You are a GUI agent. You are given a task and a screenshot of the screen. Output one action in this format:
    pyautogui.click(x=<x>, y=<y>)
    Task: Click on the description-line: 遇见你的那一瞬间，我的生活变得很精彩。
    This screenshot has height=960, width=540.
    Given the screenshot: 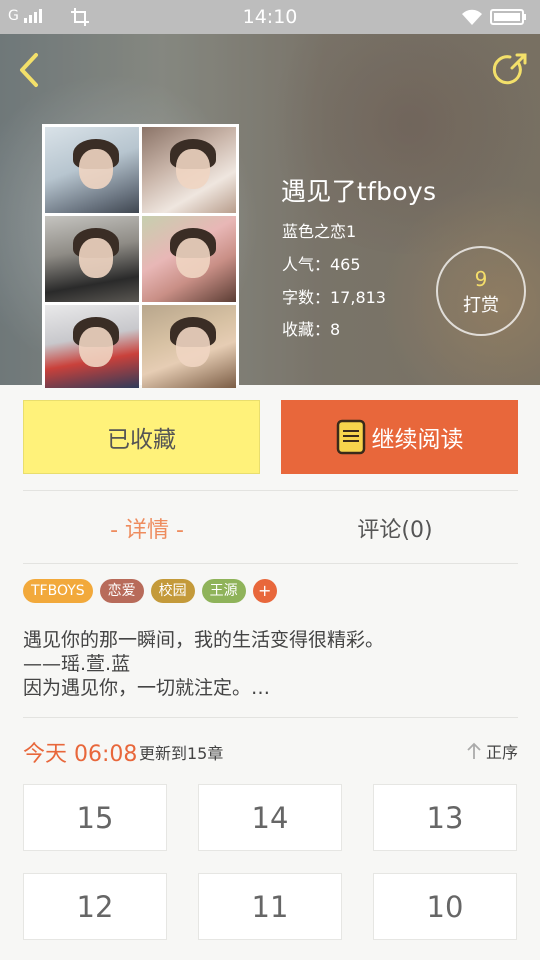 What is the action you would take?
    pyautogui.click(x=204, y=640)
    